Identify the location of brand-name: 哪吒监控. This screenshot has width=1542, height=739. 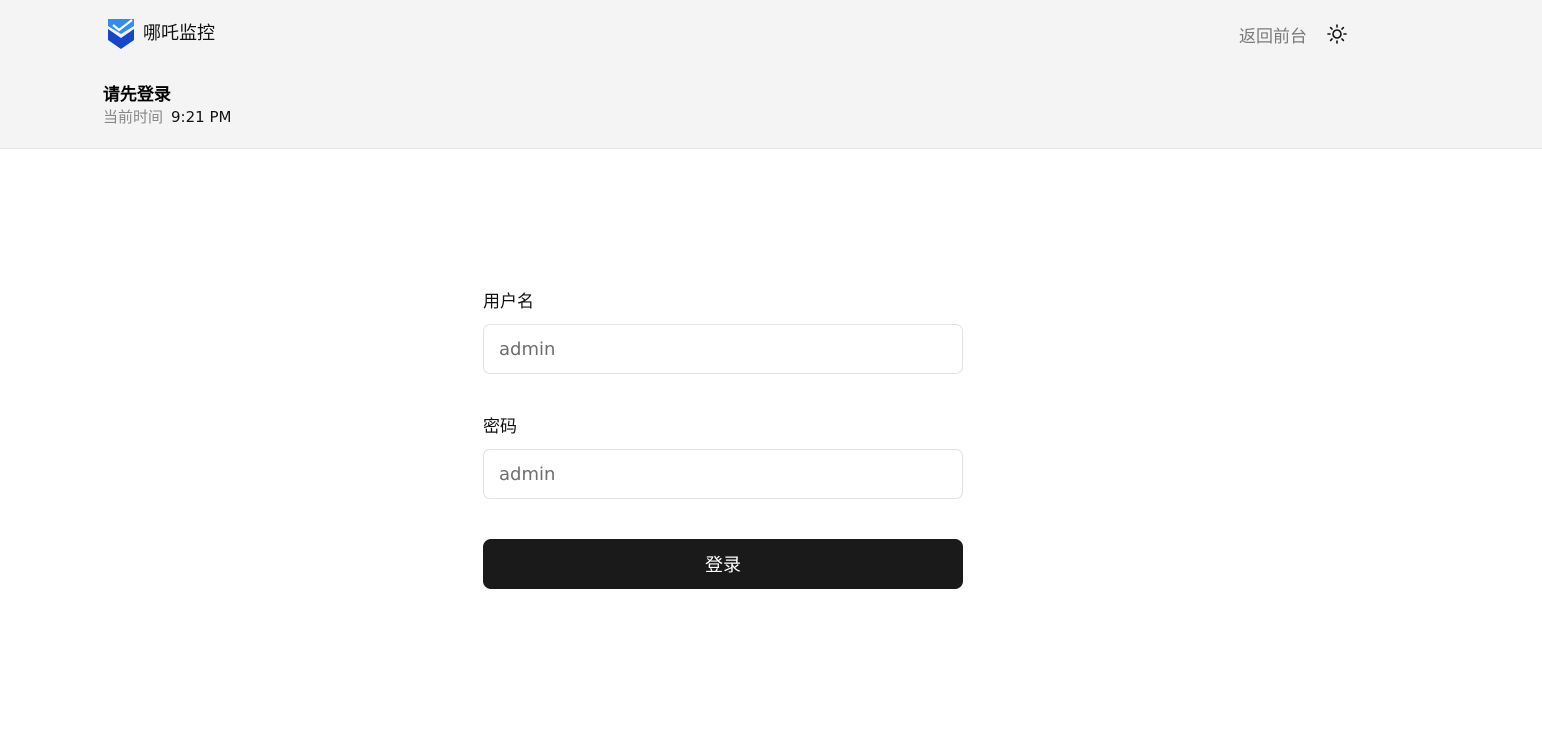
(179, 33).